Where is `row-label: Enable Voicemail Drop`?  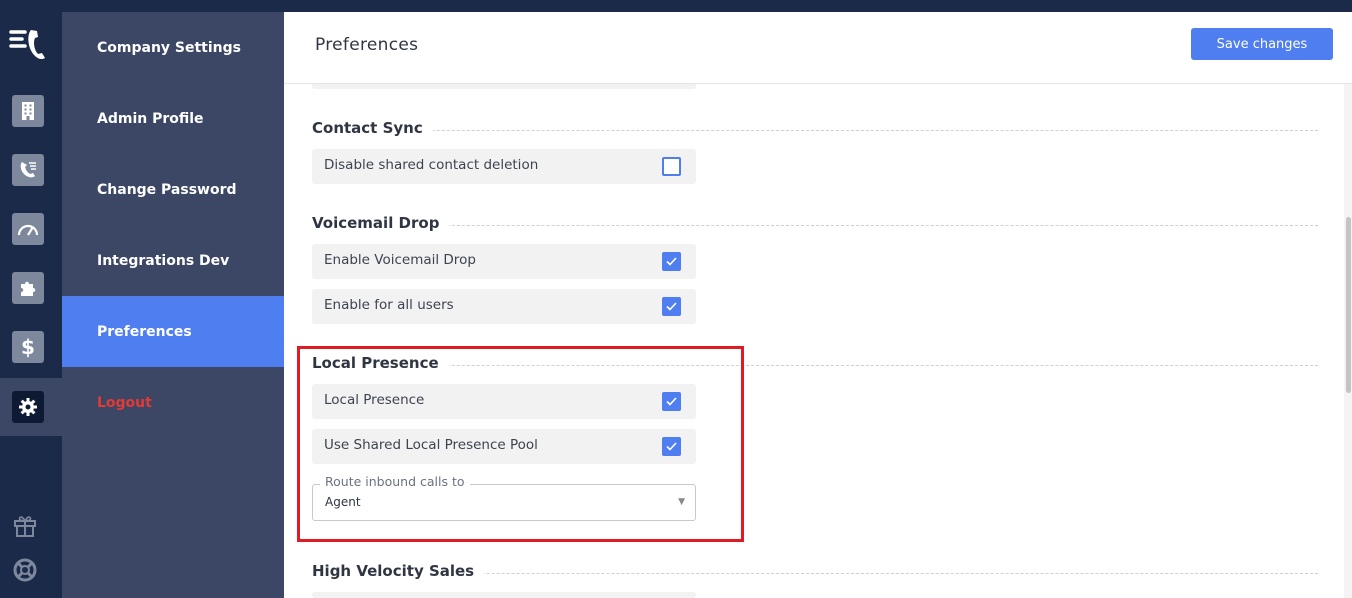 row-label: Enable Voicemail Drop is located at coordinates (400, 260).